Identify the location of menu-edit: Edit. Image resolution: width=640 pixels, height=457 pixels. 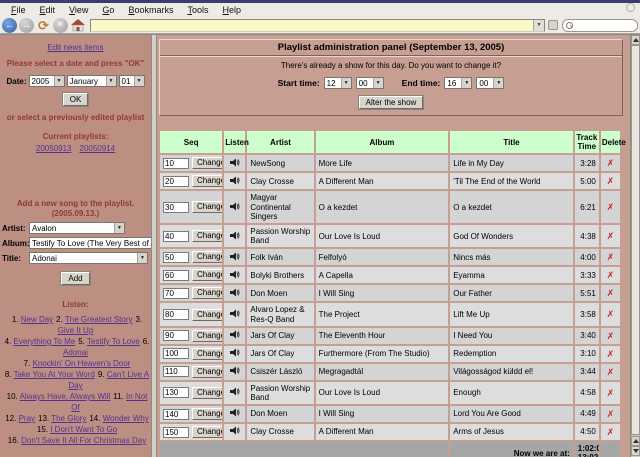
(48, 10).